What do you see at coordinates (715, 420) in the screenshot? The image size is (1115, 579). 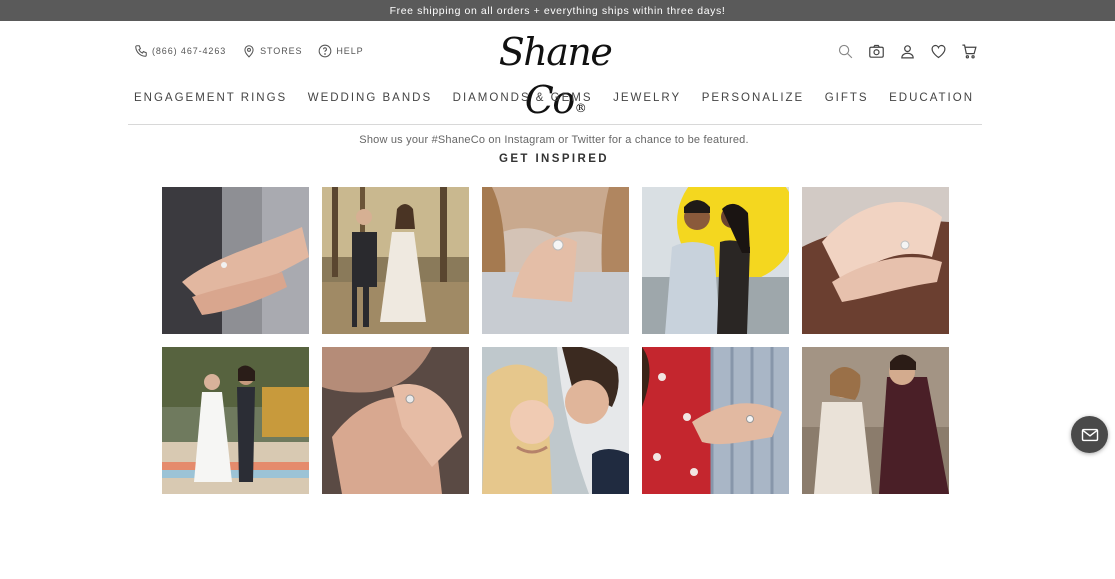 I see `gallery-photo-red-dress-ring` at bounding box center [715, 420].